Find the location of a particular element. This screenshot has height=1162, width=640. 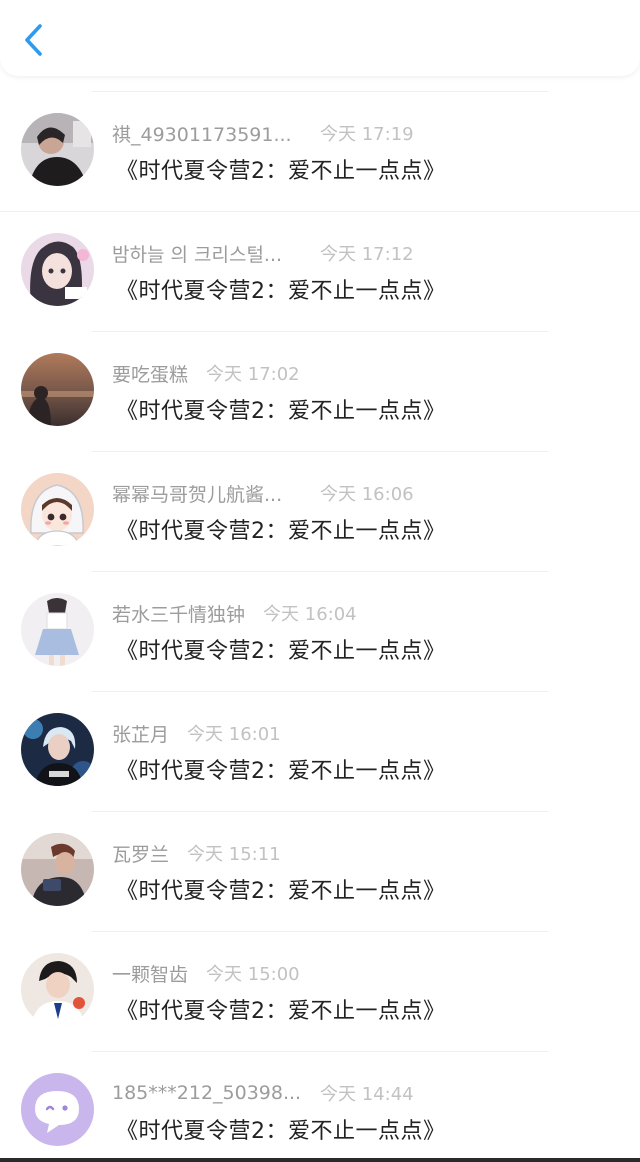

top-bar is located at coordinates (320, 38).